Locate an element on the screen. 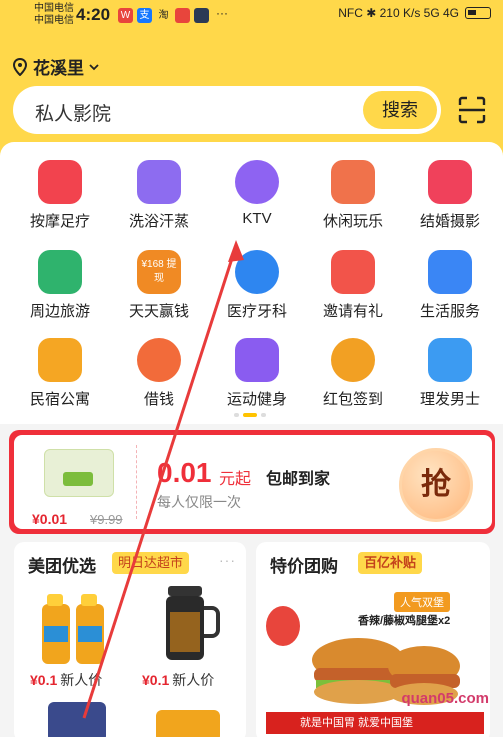  category-label: 周边旅游 is located at coordinates (59, 311).